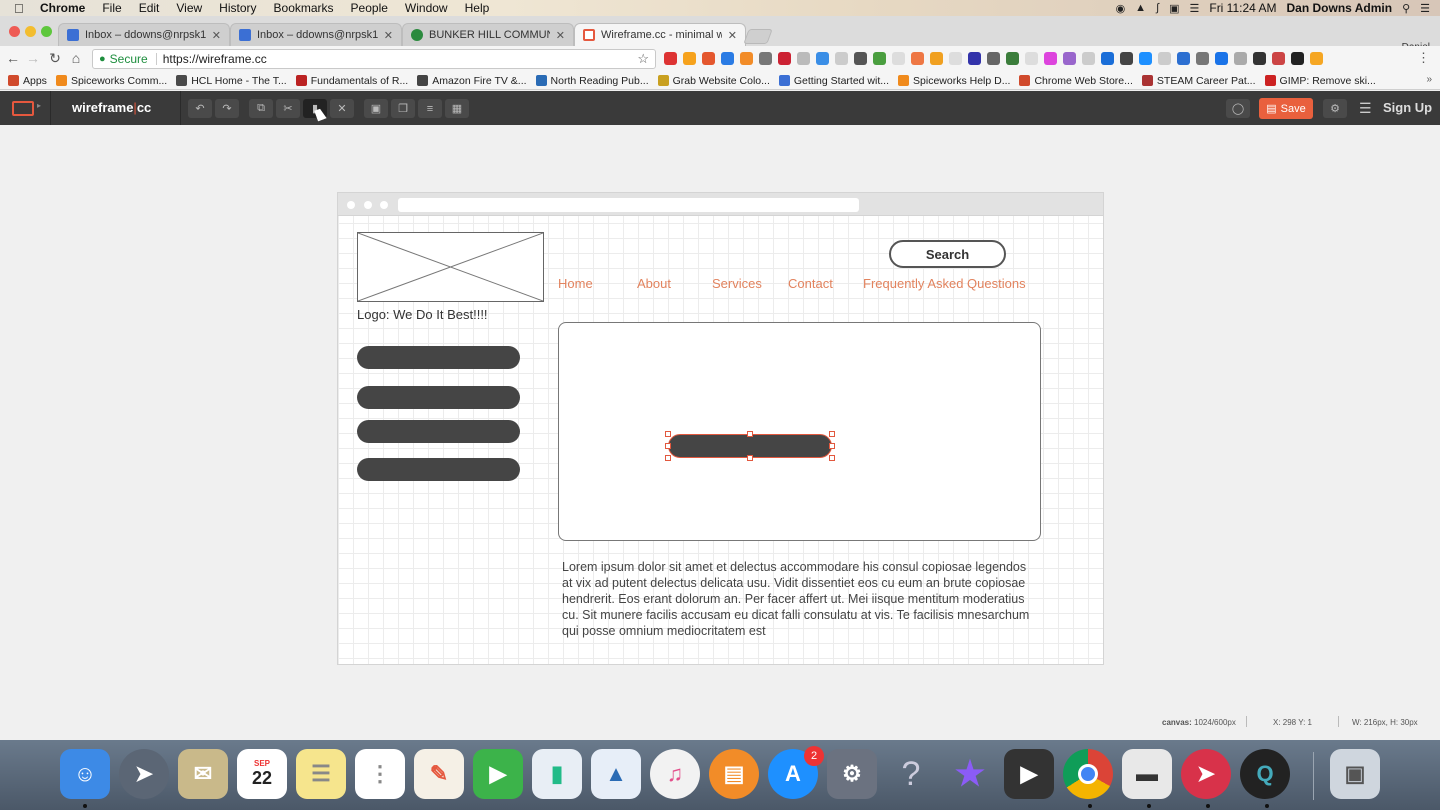 The height and width of the screenshot is (810, 1440). What do you see at coordinates (675, 774) in the screenshot?
I see `itunes-icon: ♫` at bounding box center [675, 774].